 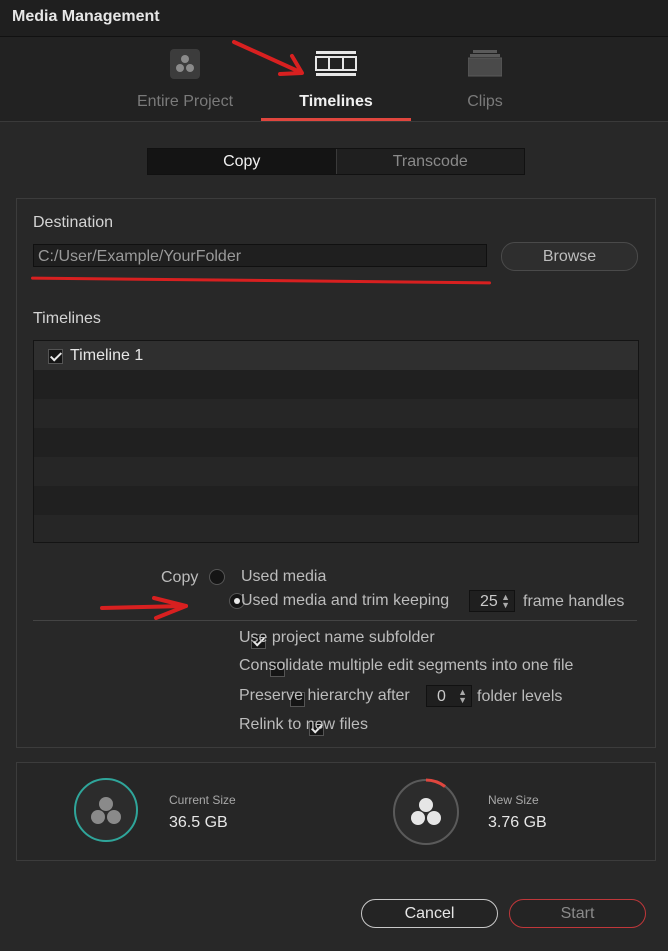 What do you see at coordinates (217, 577) in the screenshot?
I see `used-media-radio` at bounding box center [217, 577].